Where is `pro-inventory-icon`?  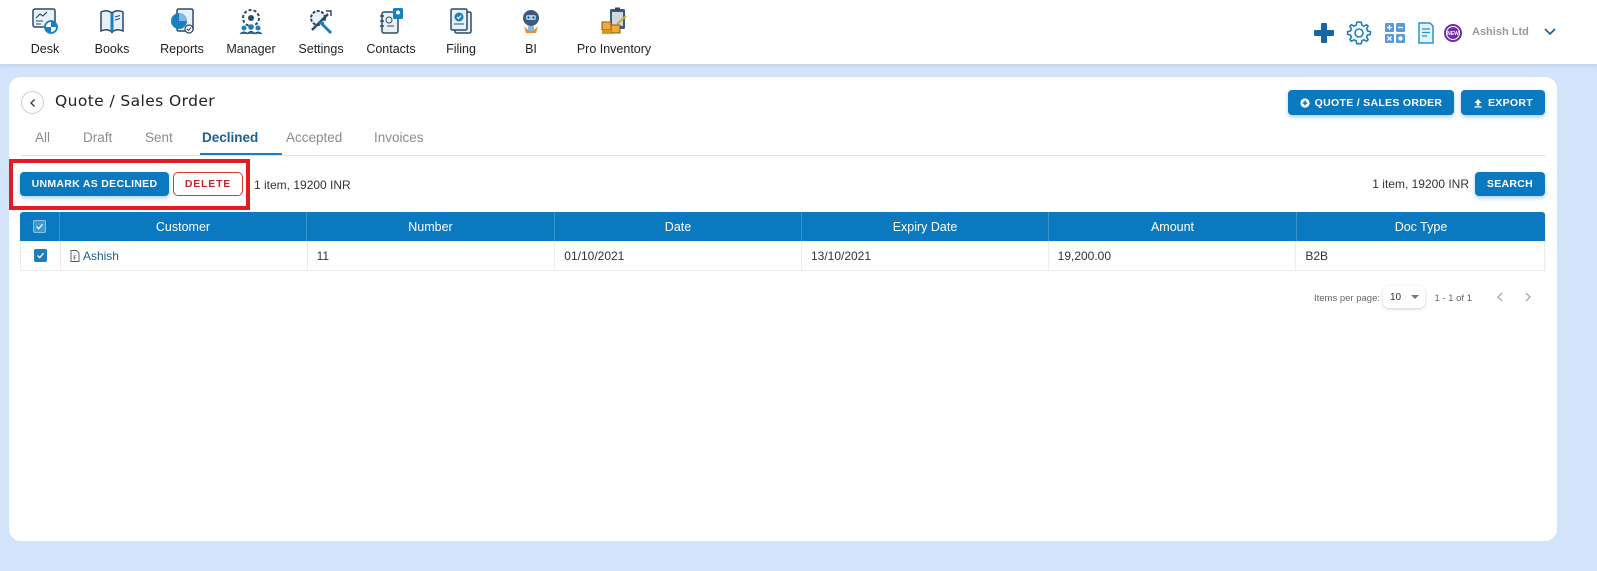 pro-inventory-icon is located at coordinates (614, 21).